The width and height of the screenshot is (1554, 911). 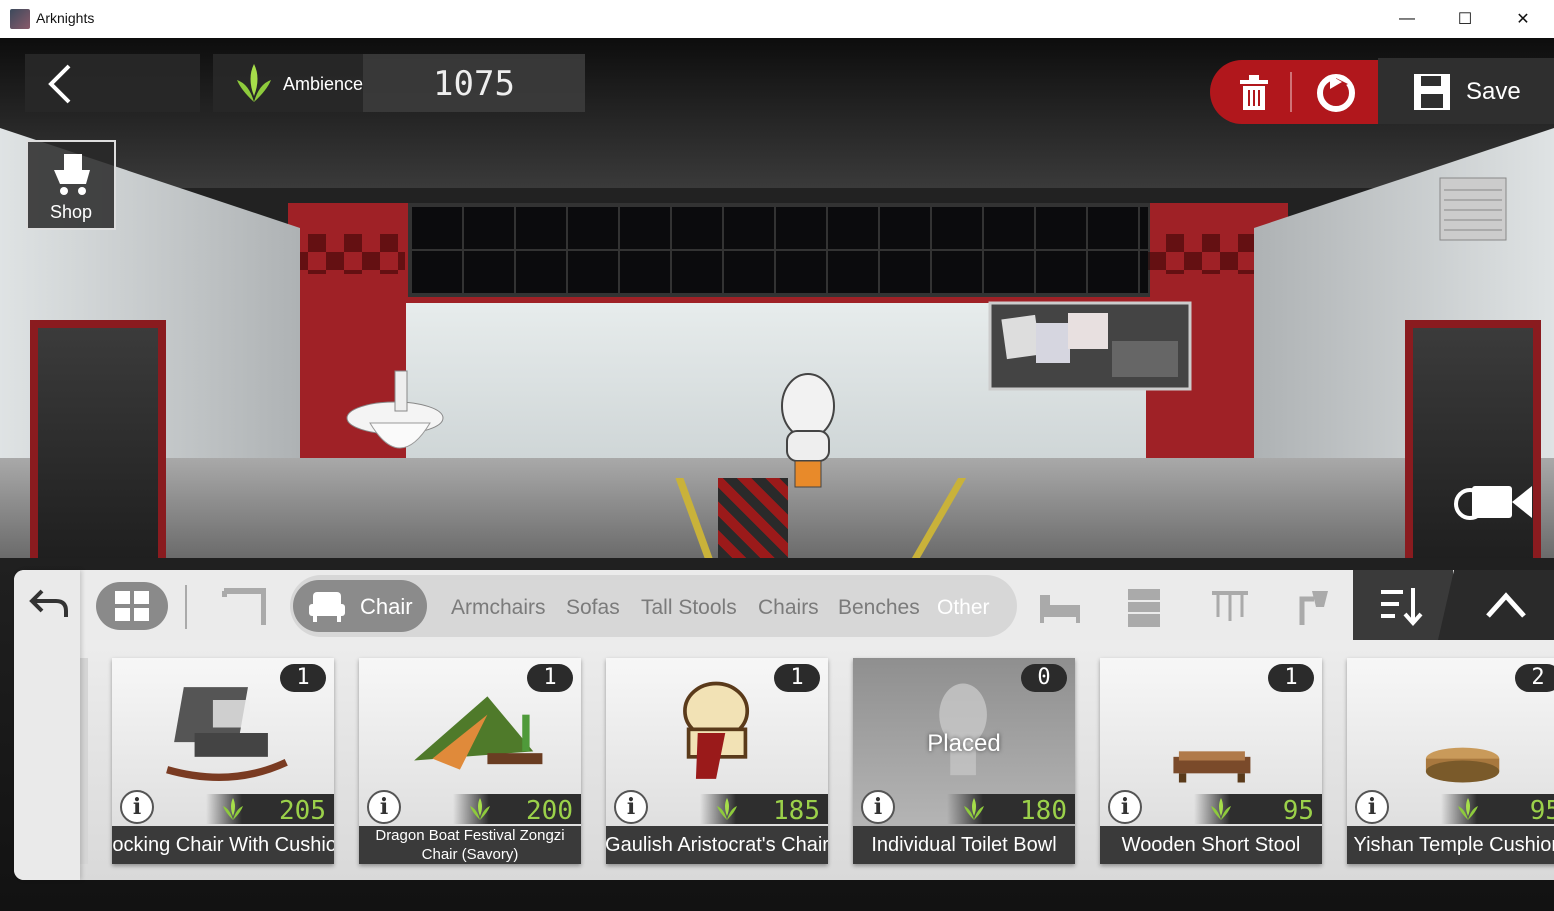 What do you see at coordinates (593, 608) in the screenshot?
I see `subtab-sofas: Sofas` at bounding box center [593, 608].